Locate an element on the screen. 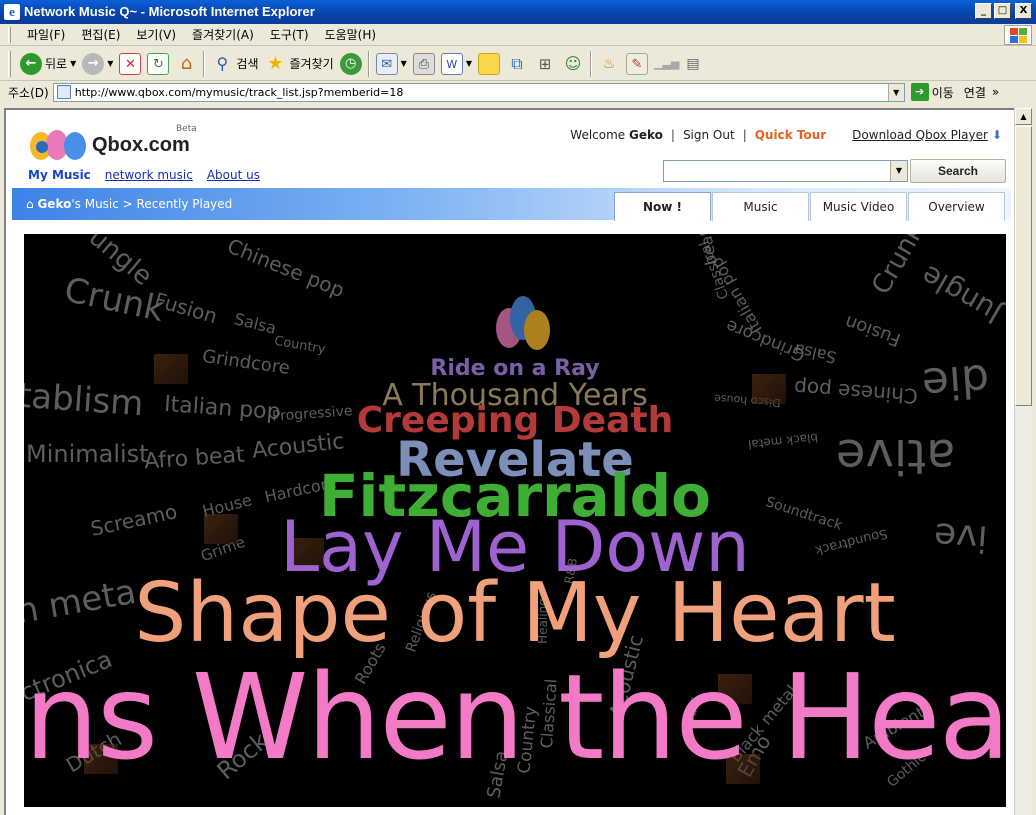 Image resolution: width=1036 pixels, height=815 pixels. forward-dropdown-icon: ▼ is located at coordinates (110, 63).